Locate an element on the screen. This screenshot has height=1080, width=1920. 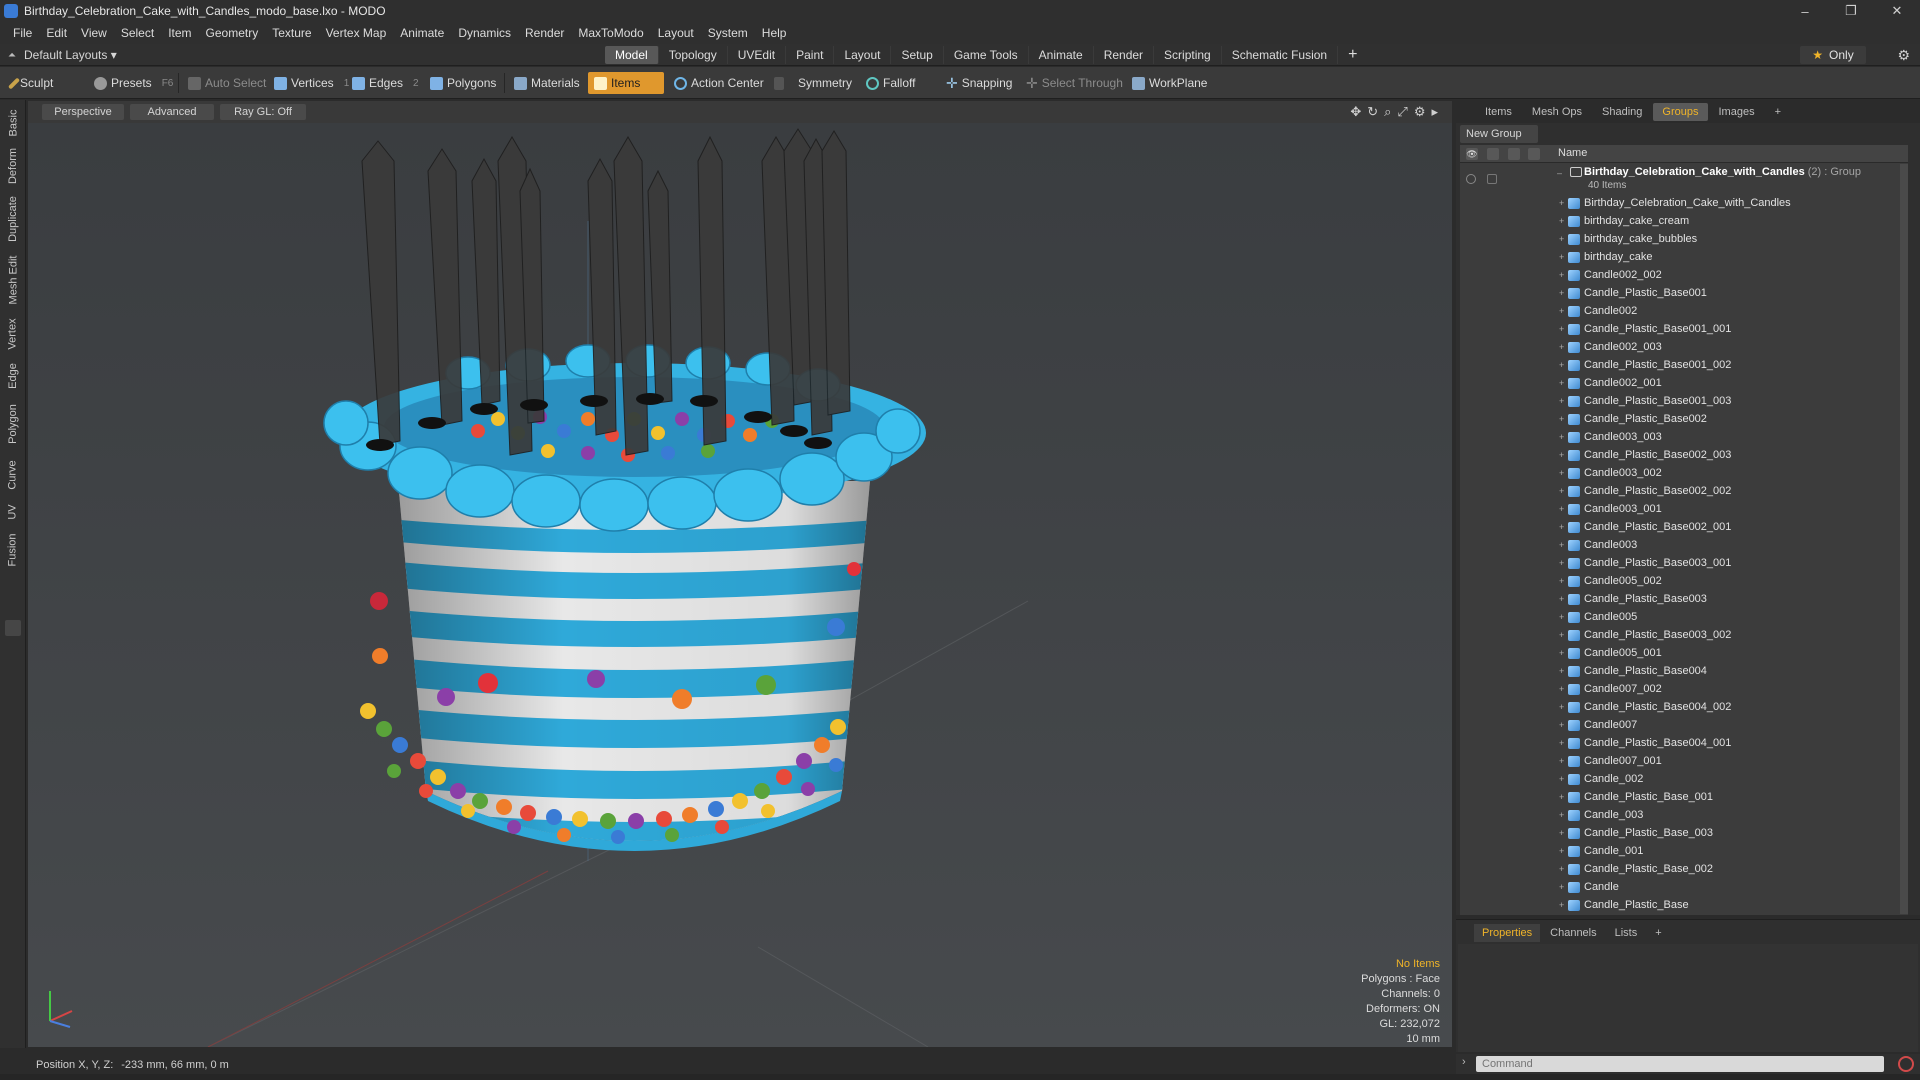
list-item: + Candle_Plastic_Base001 is located at coordinates (1684, 293).